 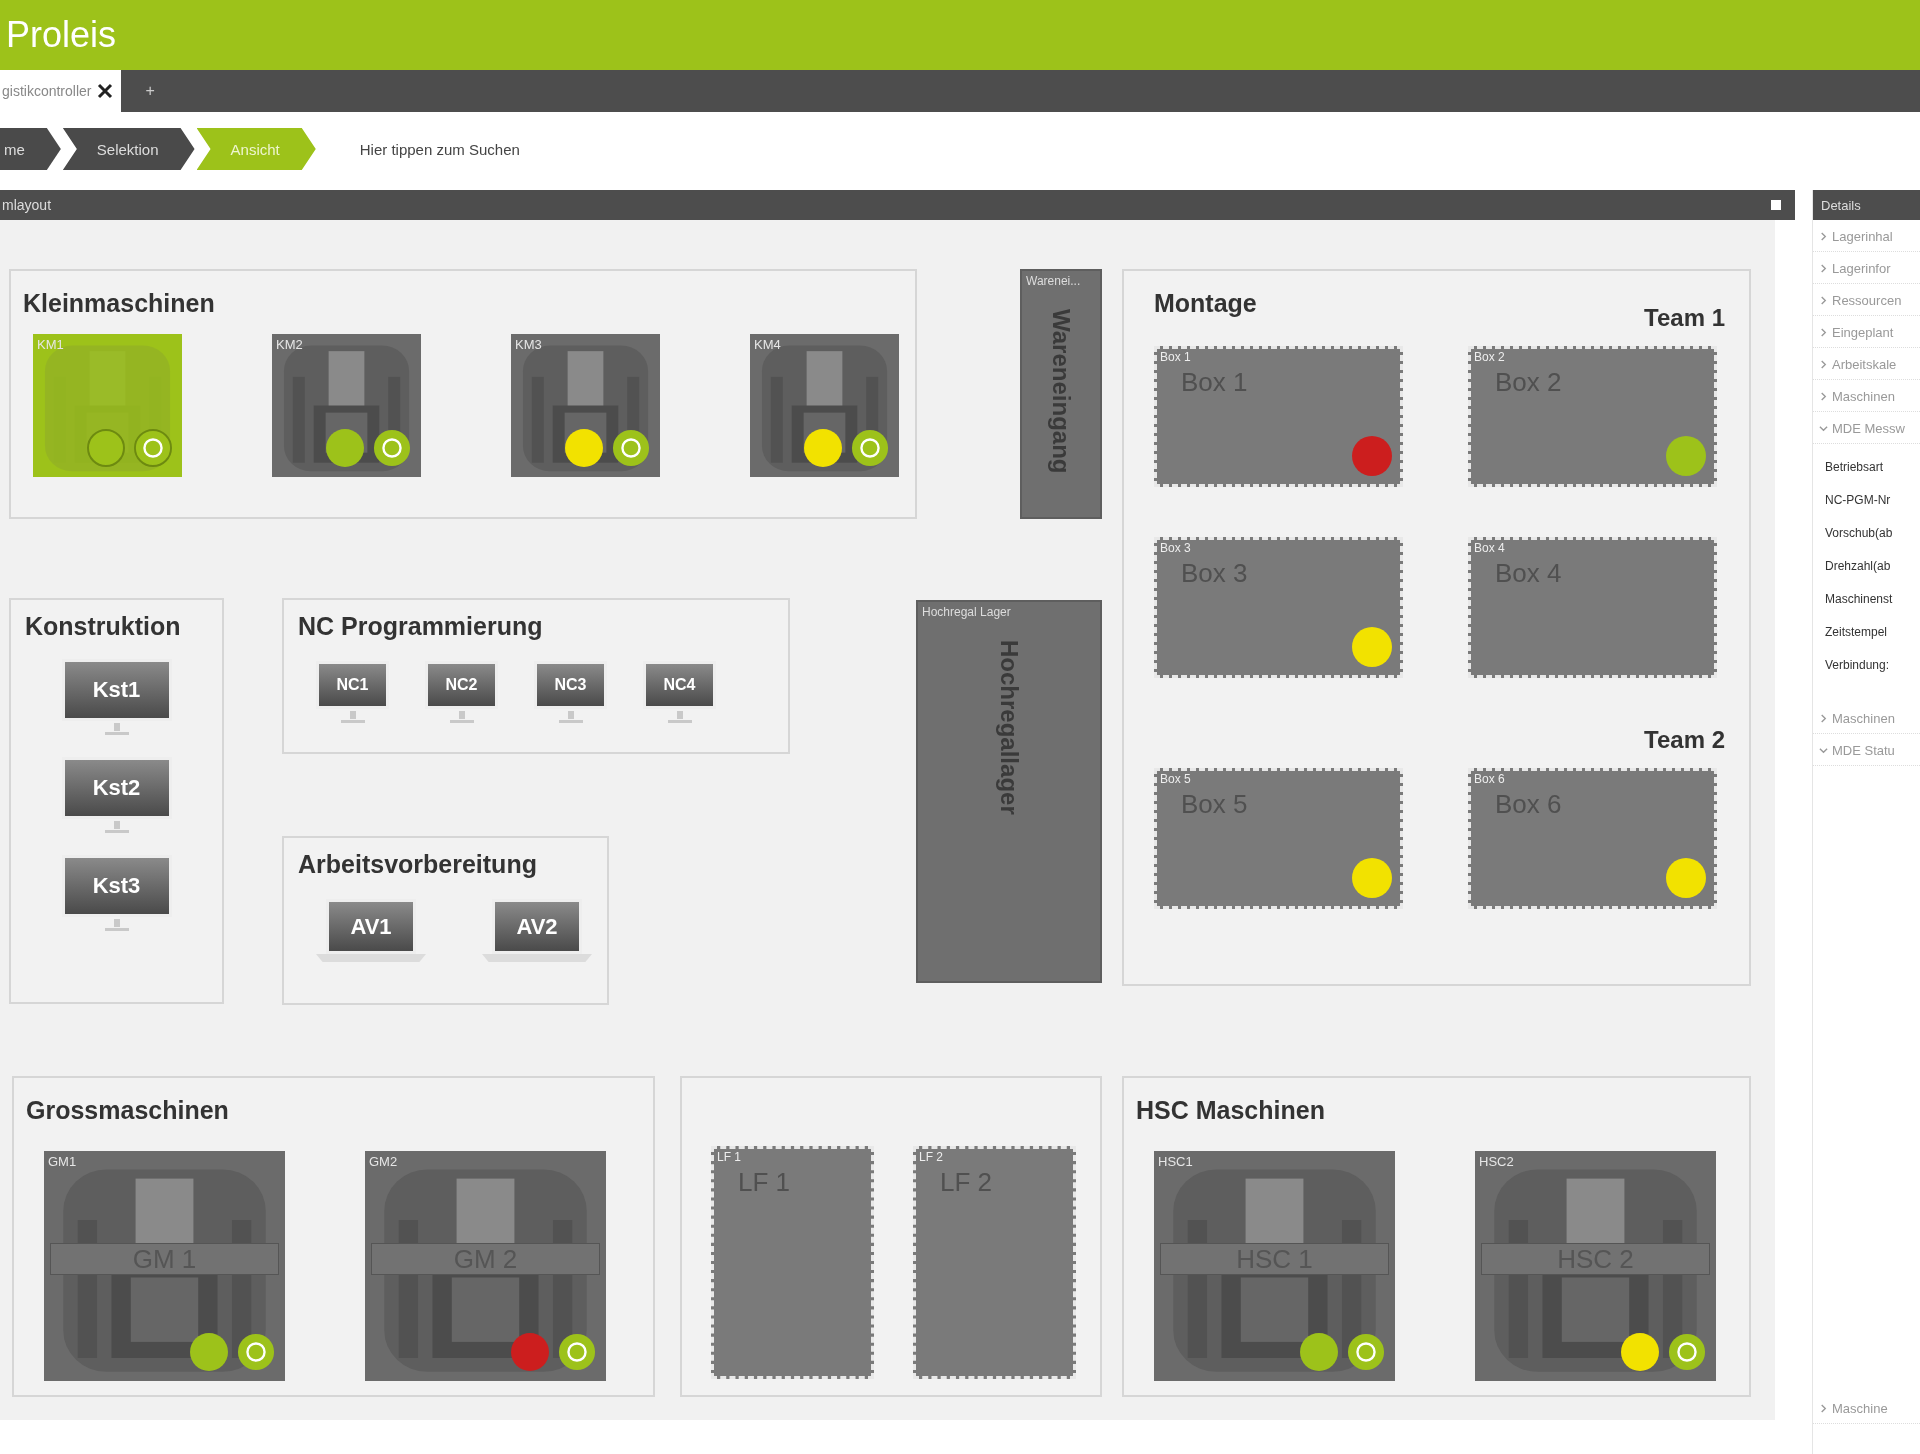 I want to click on section-label: Lagerinfor, so click(x=1861, y=268).